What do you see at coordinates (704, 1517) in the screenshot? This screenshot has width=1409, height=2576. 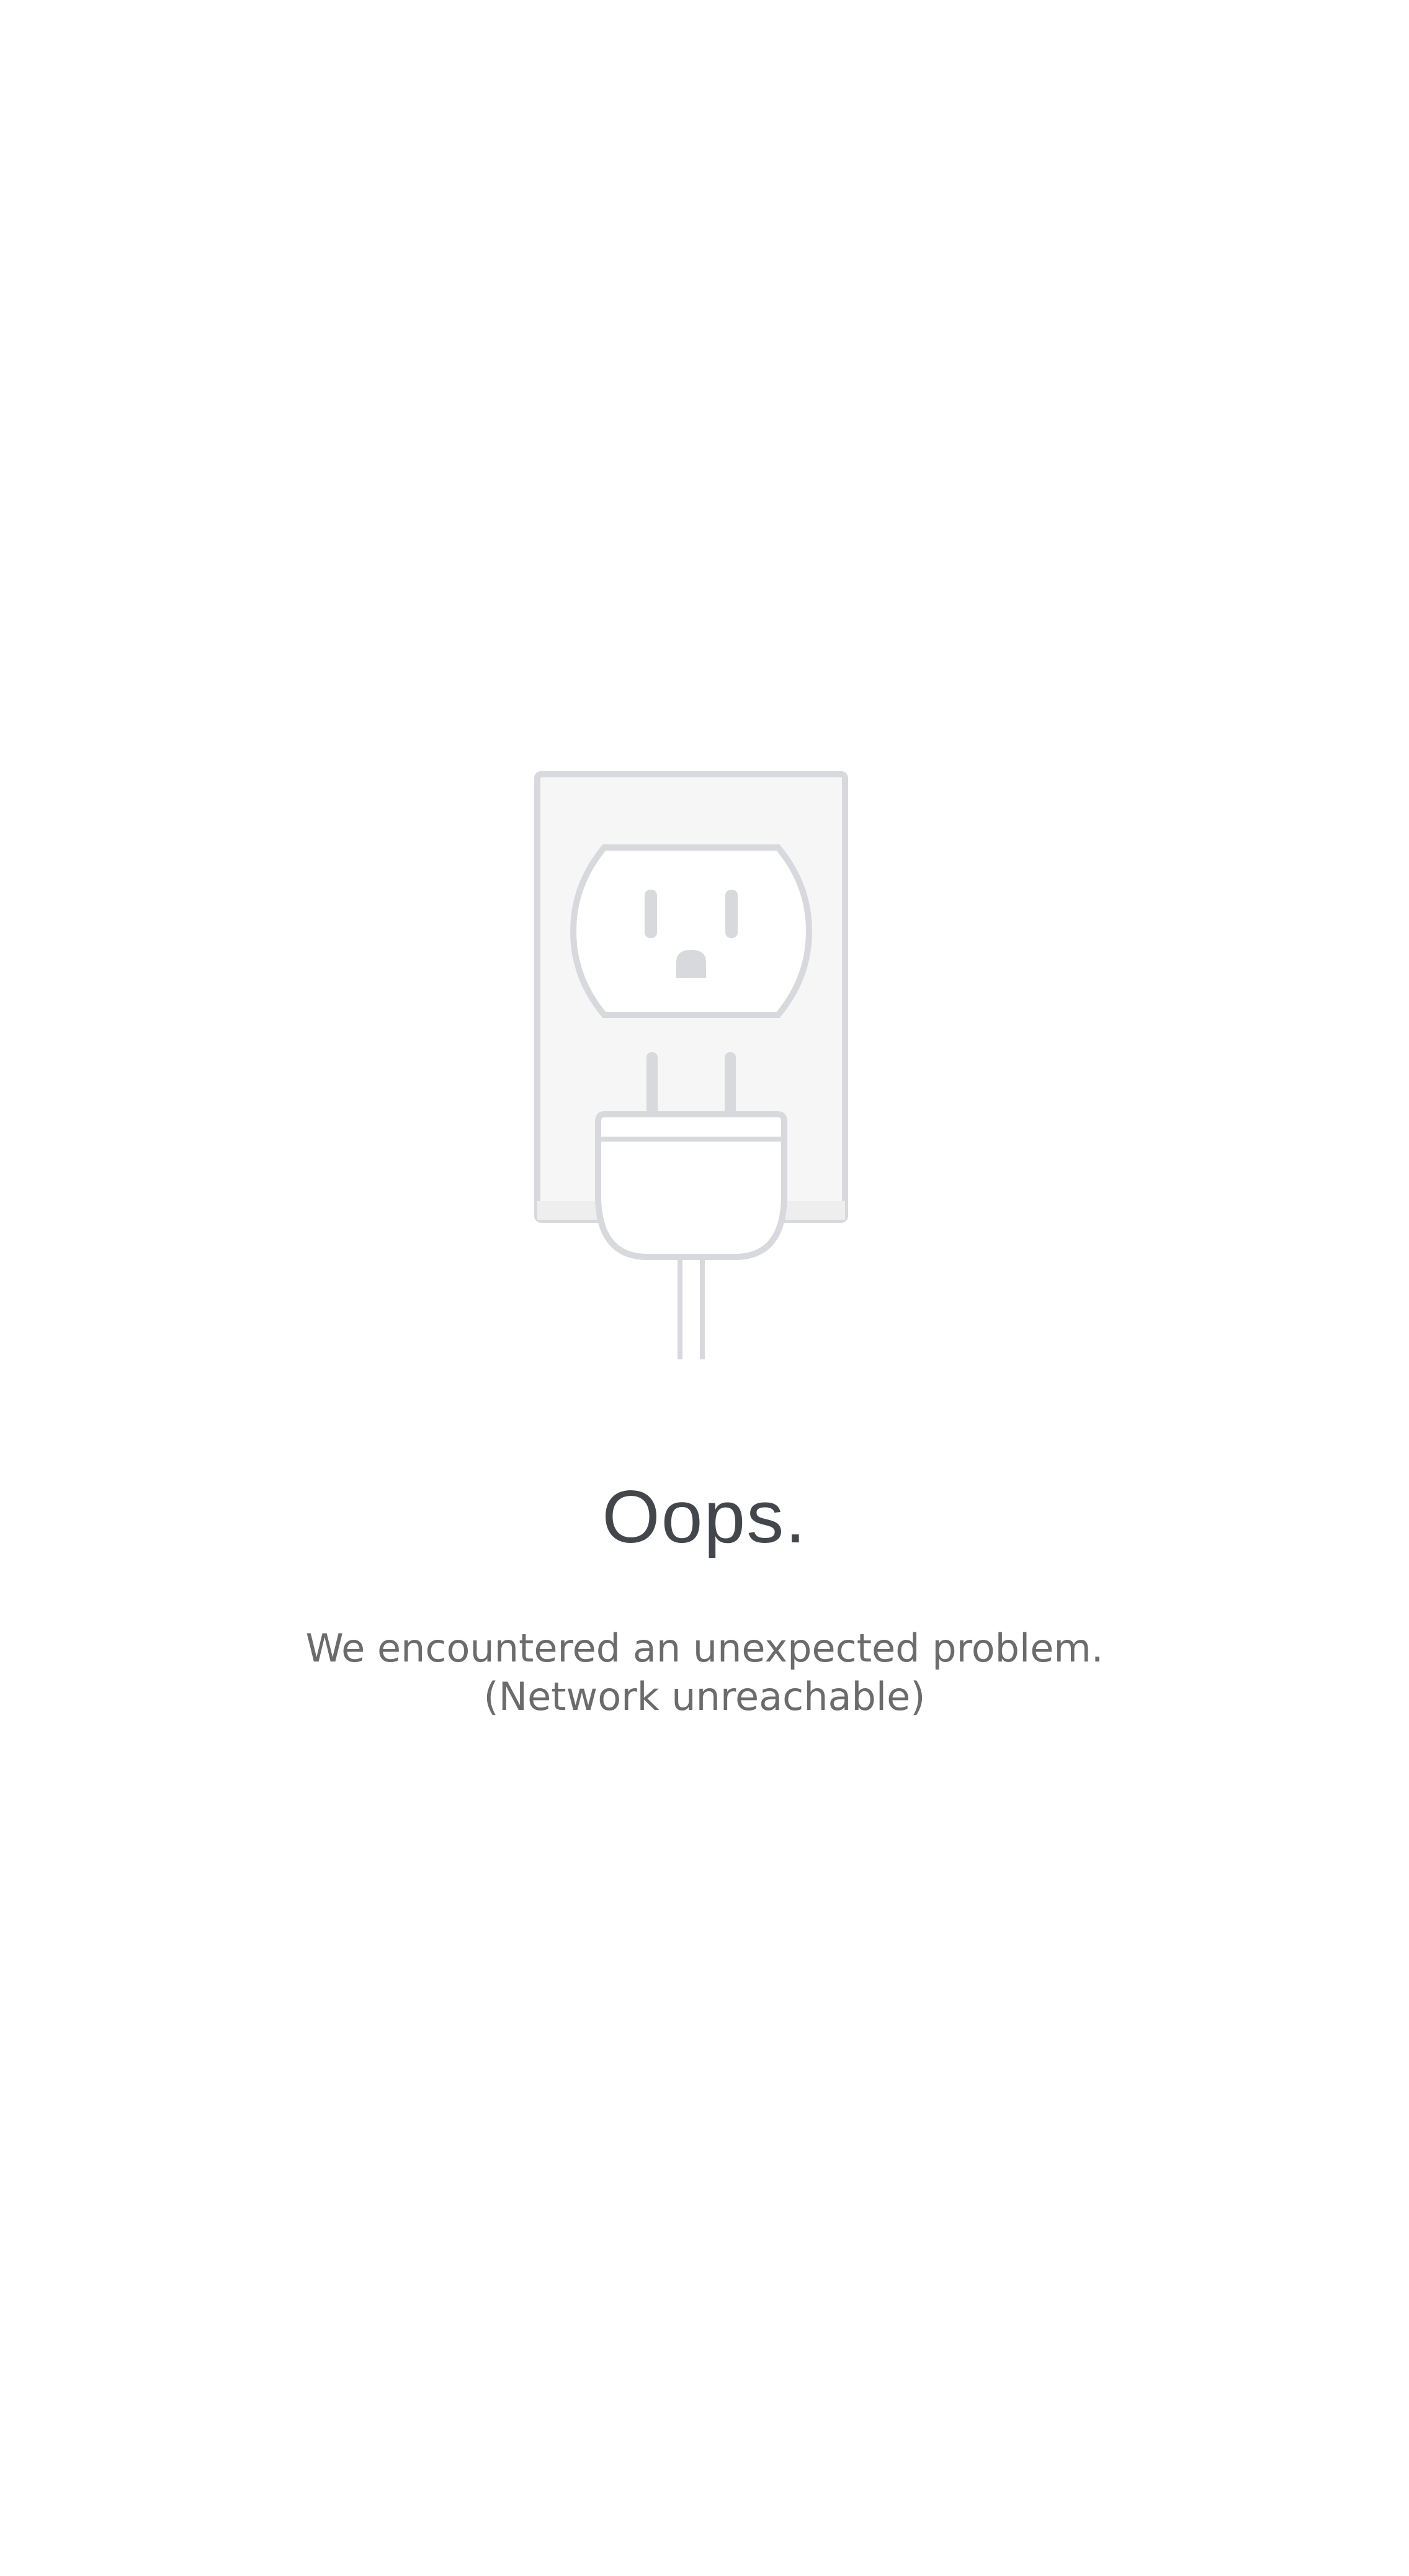 I see `error-title: Oops.` at bounding box center [704, 1517].